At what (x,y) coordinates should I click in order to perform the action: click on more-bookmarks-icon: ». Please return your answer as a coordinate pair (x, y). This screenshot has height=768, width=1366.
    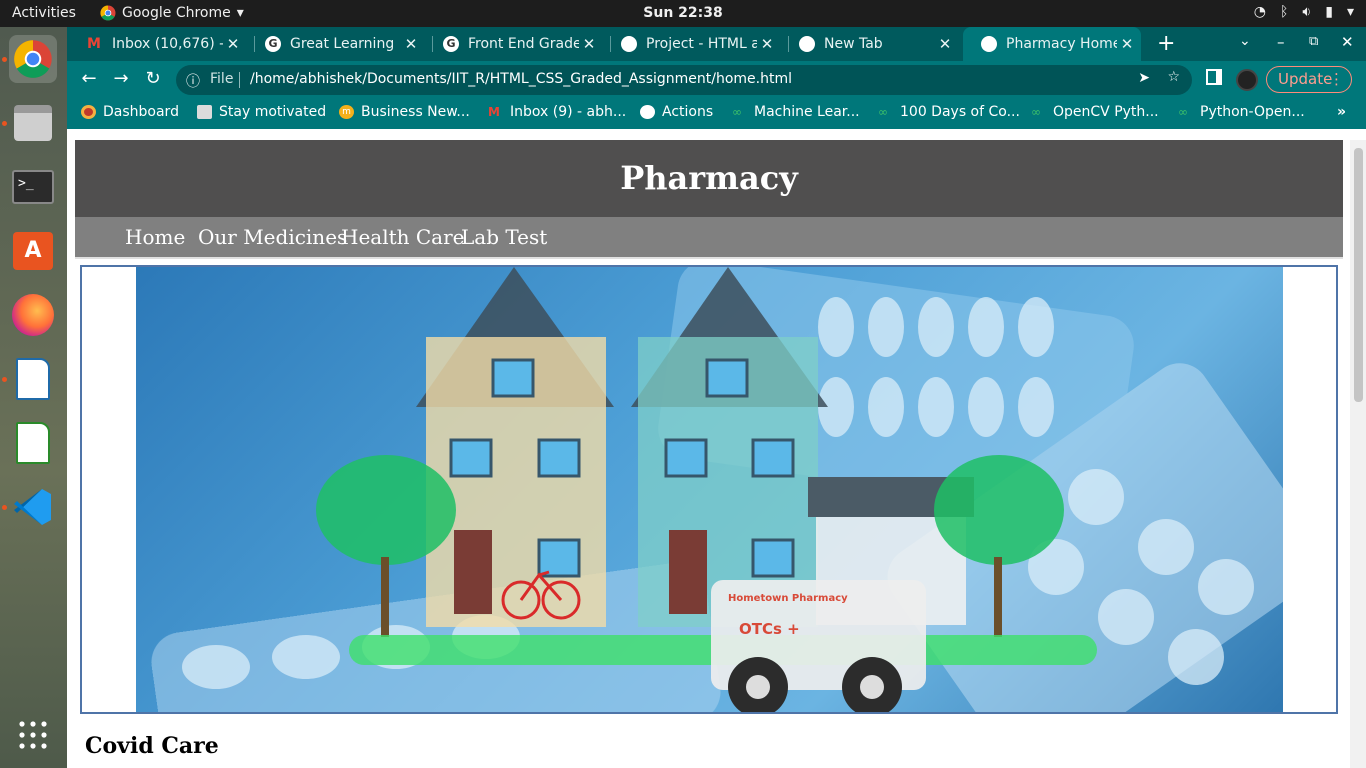
    Looking at the image, I should click on (1341, 112).